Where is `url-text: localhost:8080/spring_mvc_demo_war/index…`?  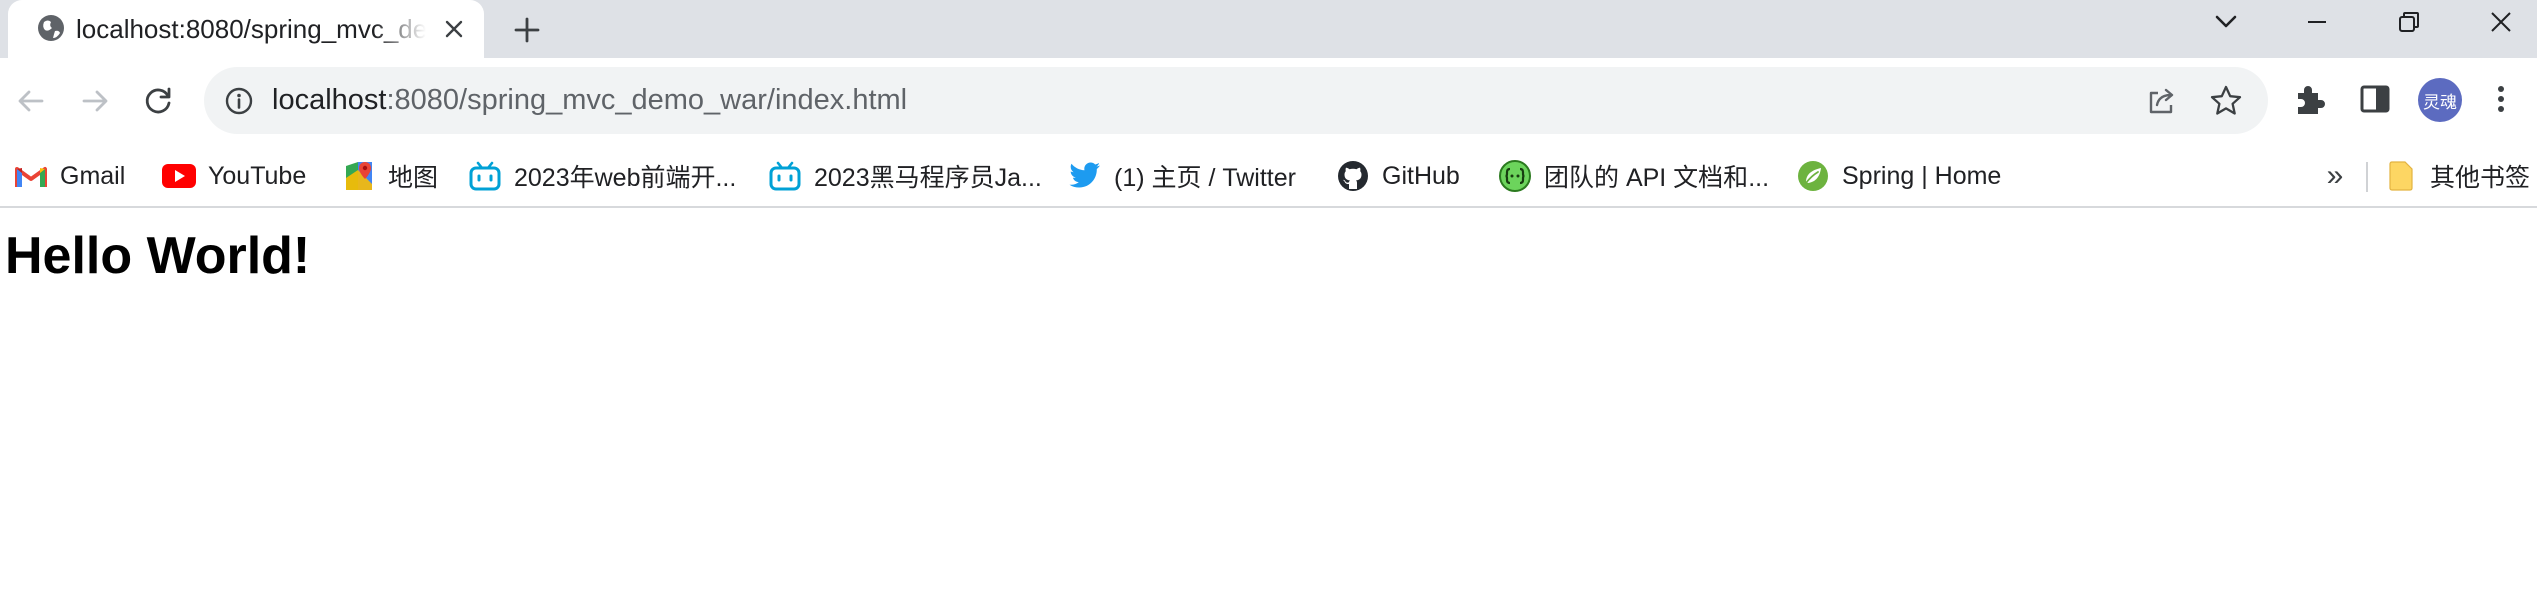 url-text: localhost:8080/spring_mvc_demo_war/index… is located at coordinates (589, 100).